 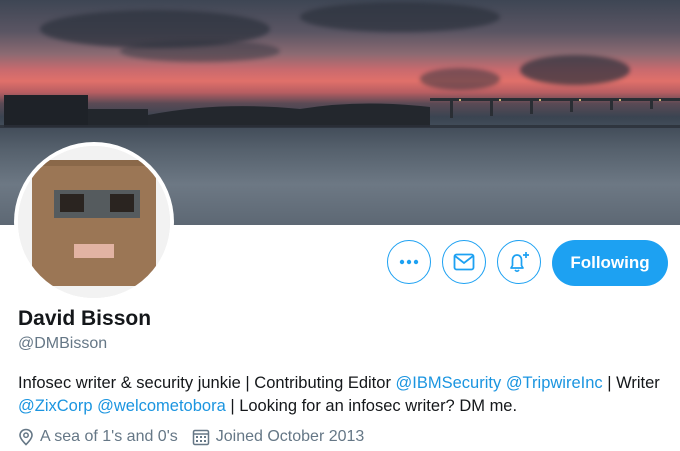 I want to click on avatar, so click(x=94, y=222).